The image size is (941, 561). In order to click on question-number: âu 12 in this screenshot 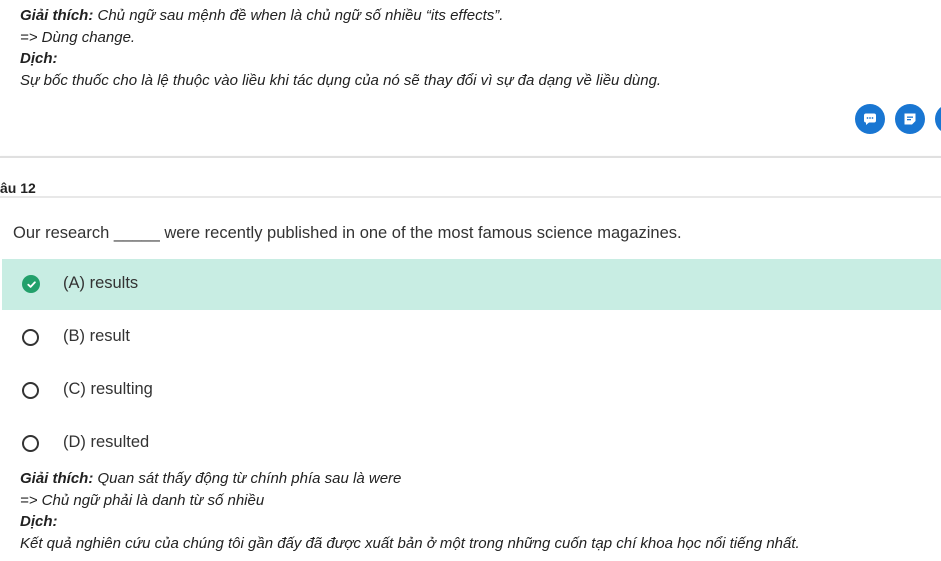, I will do `click(18, 188)`.